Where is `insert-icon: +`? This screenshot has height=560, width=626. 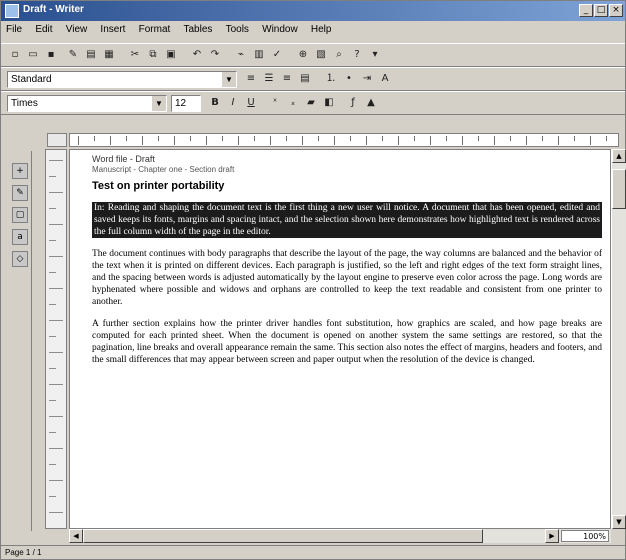 insert-icon: + is located at coordinates (20, 171).